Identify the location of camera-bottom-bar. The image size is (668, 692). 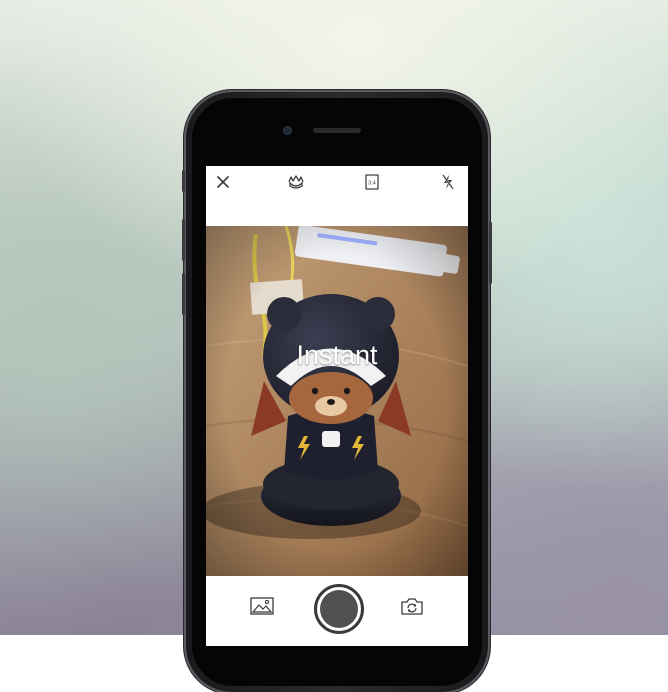
(337, 611).